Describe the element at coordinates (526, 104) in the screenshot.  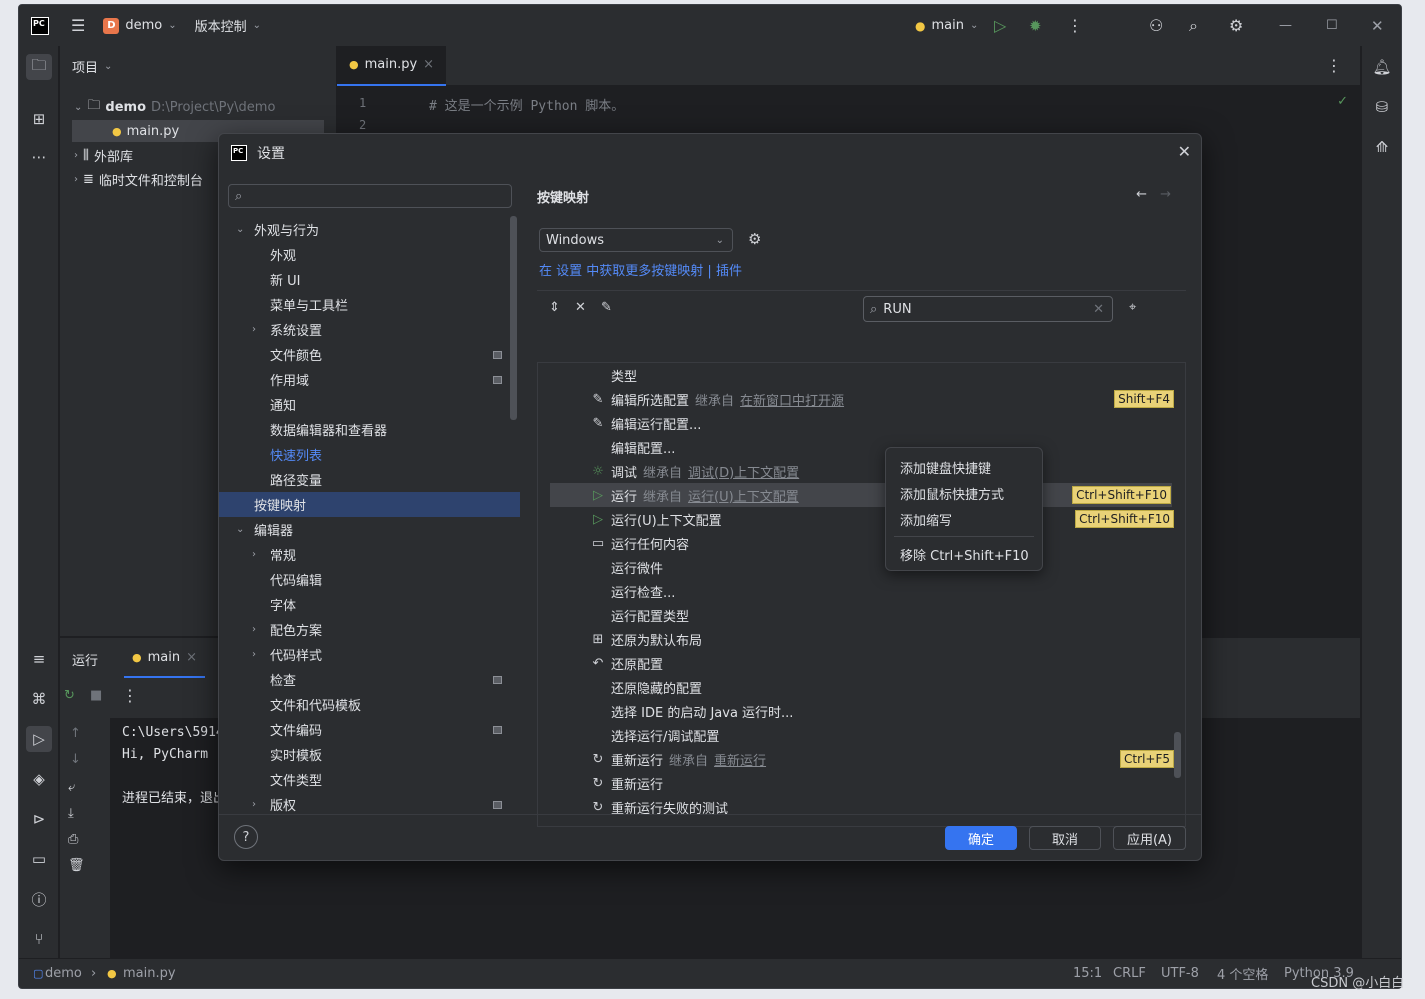
I see `code-comment: # 这是一个示例 Python 脚本。` at that location.